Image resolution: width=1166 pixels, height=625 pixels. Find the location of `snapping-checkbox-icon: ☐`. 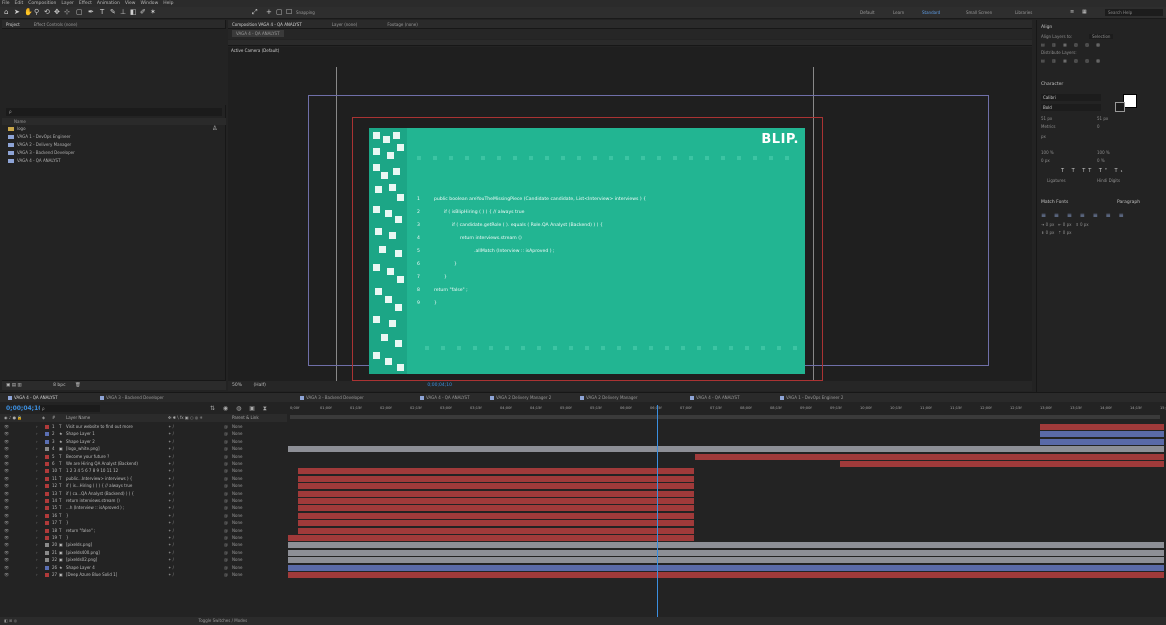

snapping-checkbox-icon: ☐ is located at coordinates (289, 12).